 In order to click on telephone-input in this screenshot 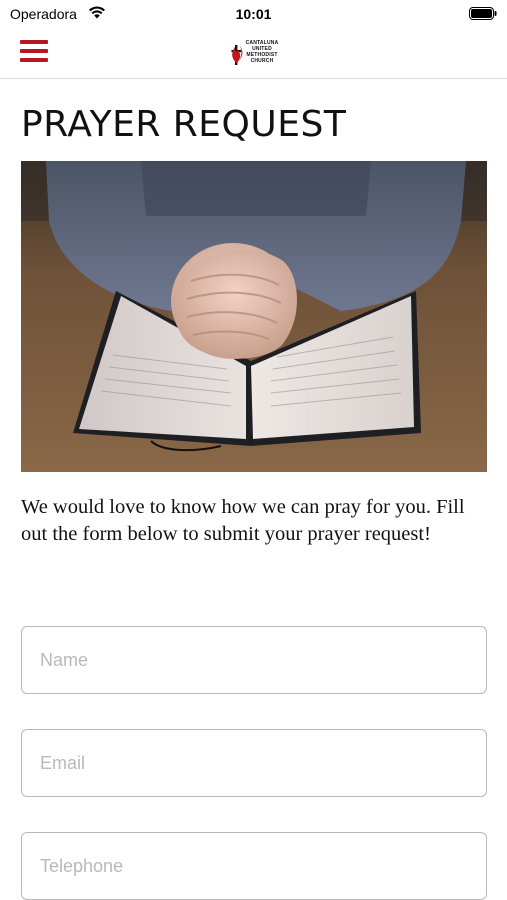, I will do `click(254, 866)`.